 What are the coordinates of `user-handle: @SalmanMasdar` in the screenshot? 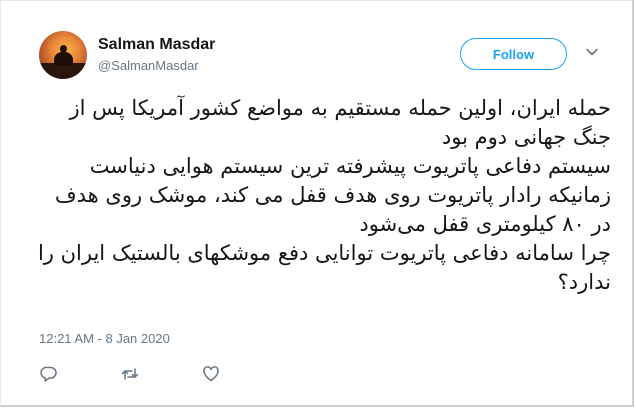 It's located at (148, 65).